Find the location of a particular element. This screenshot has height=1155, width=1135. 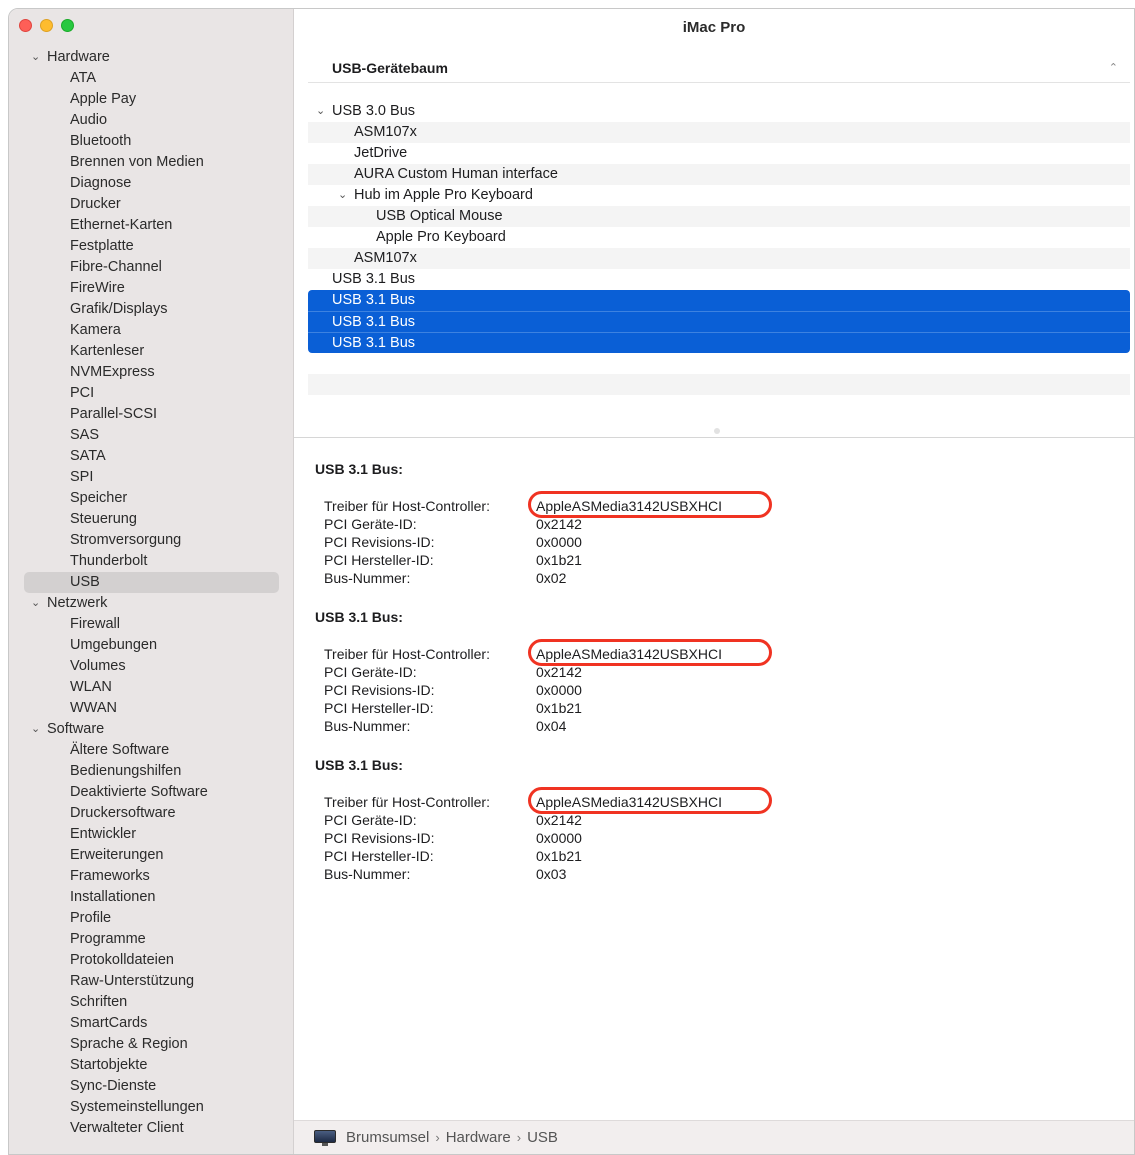

sidebar-item-pci: PCI is located at coordinates (151, 393).